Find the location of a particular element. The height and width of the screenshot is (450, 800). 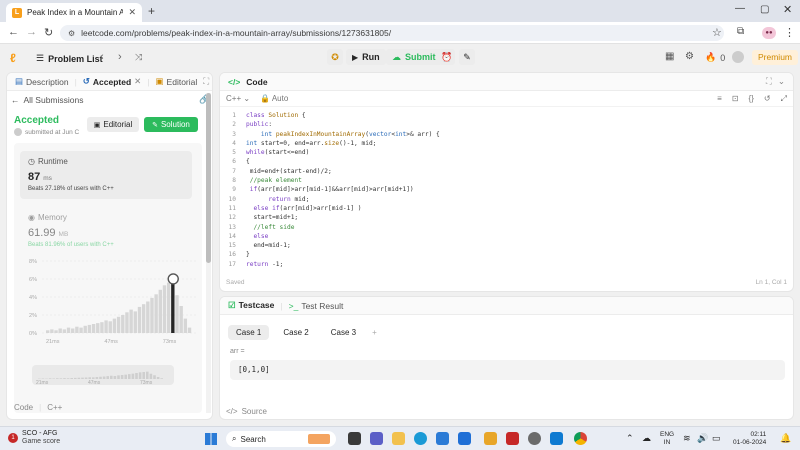

volume-icon: 🔊 is located at coordinates (702, 438).